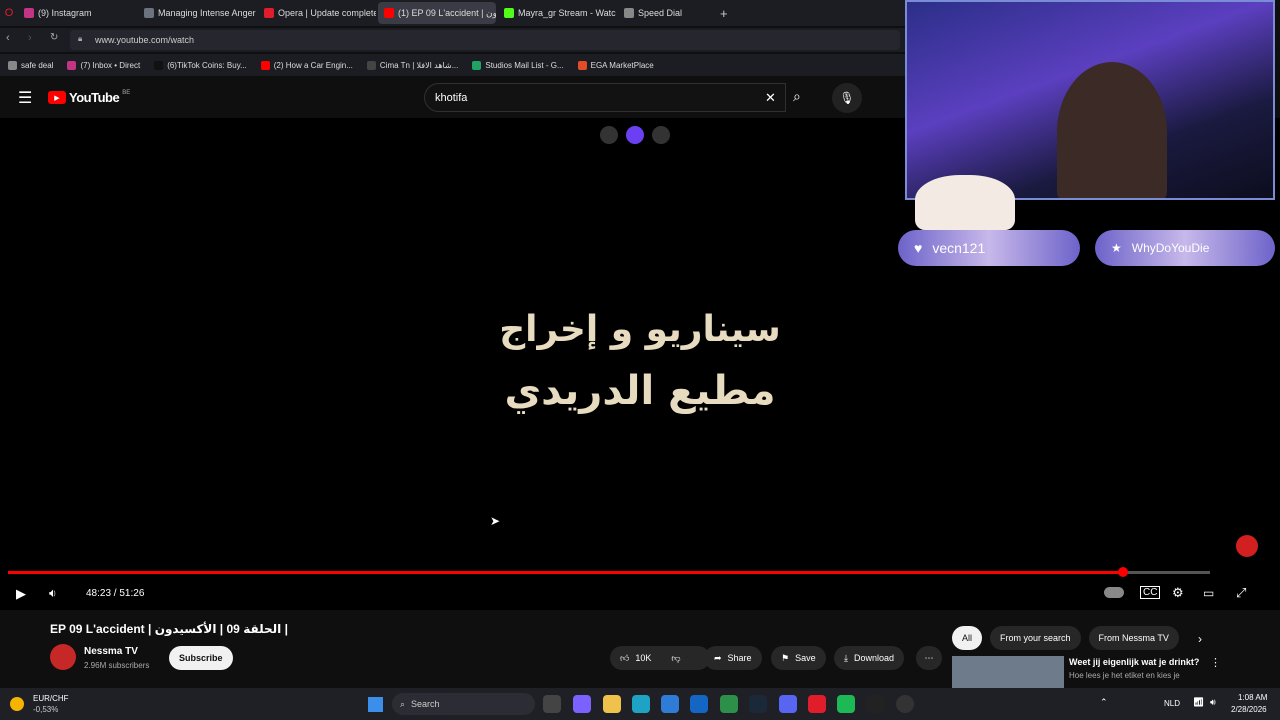 This screenshot has width=1280, height=720. I want to click on subscribe-button: Subscribe, so click(201, 658).